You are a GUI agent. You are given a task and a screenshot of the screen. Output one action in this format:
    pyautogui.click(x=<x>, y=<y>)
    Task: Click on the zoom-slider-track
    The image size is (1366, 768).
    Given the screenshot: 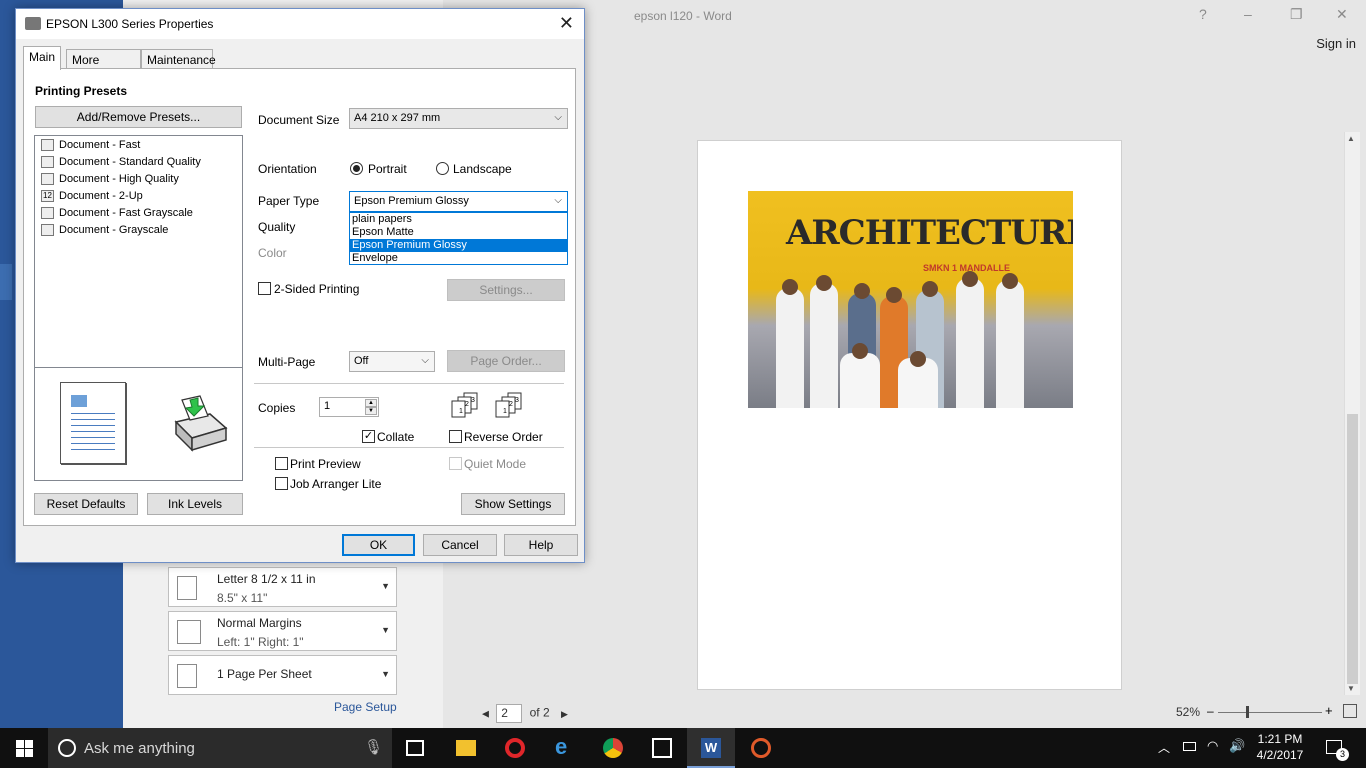 What is the action you would take?
    pyautogui.click(x=1270, y=712)
    